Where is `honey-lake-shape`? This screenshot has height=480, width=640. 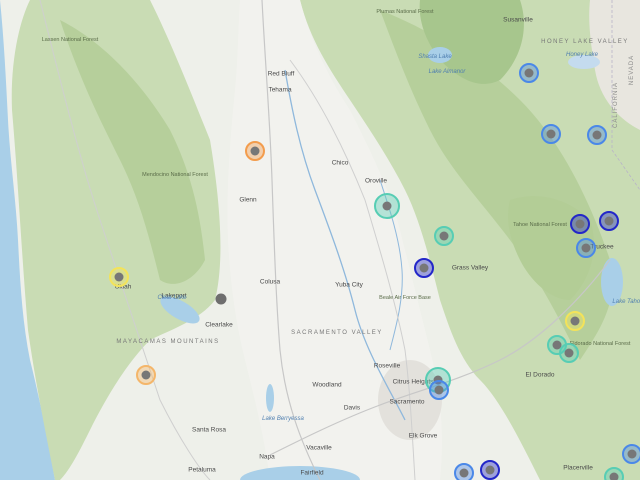 honey-lake-shape is located at coordinates (584, 62).